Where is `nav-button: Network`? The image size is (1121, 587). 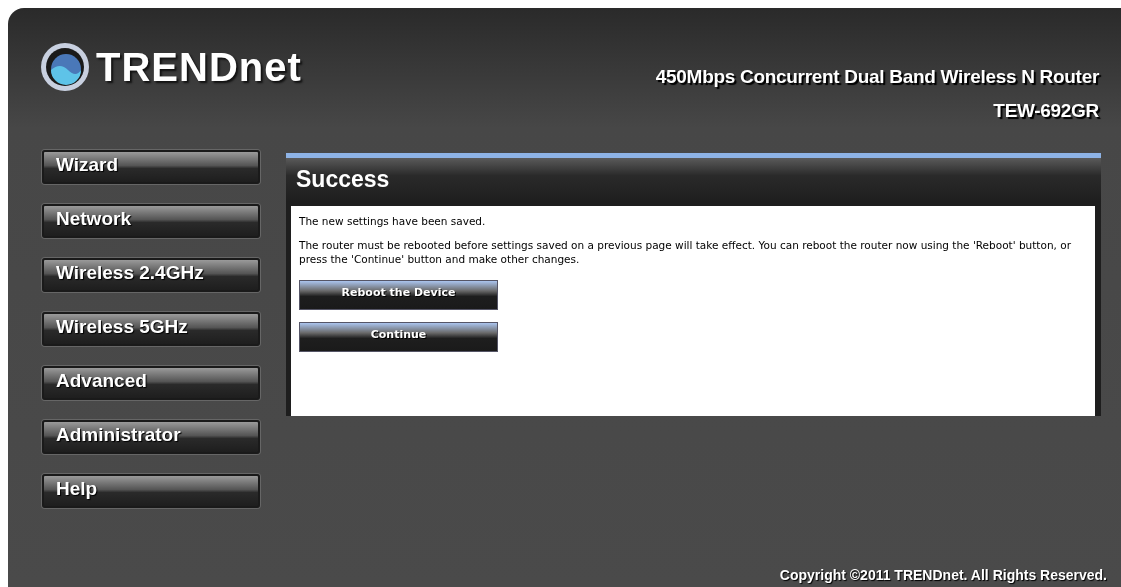
nav-button: Network is located at coordinates (151, 221).